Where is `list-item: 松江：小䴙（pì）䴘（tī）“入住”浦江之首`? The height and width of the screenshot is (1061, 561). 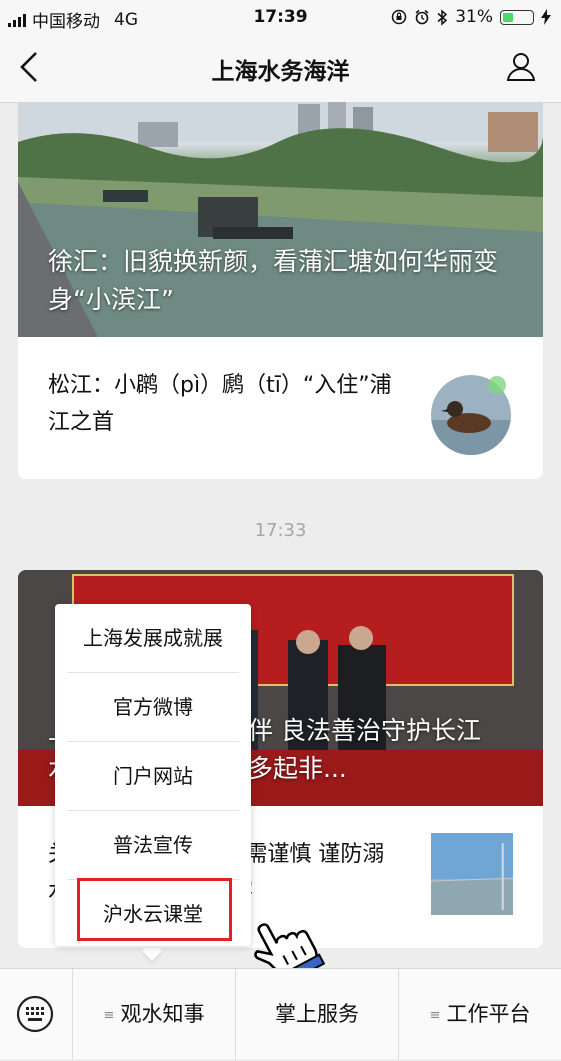 list-item: 松江：小䴙（pì）䴘（tī）“入住”浦江之首 is located at coordinates (280, 408).